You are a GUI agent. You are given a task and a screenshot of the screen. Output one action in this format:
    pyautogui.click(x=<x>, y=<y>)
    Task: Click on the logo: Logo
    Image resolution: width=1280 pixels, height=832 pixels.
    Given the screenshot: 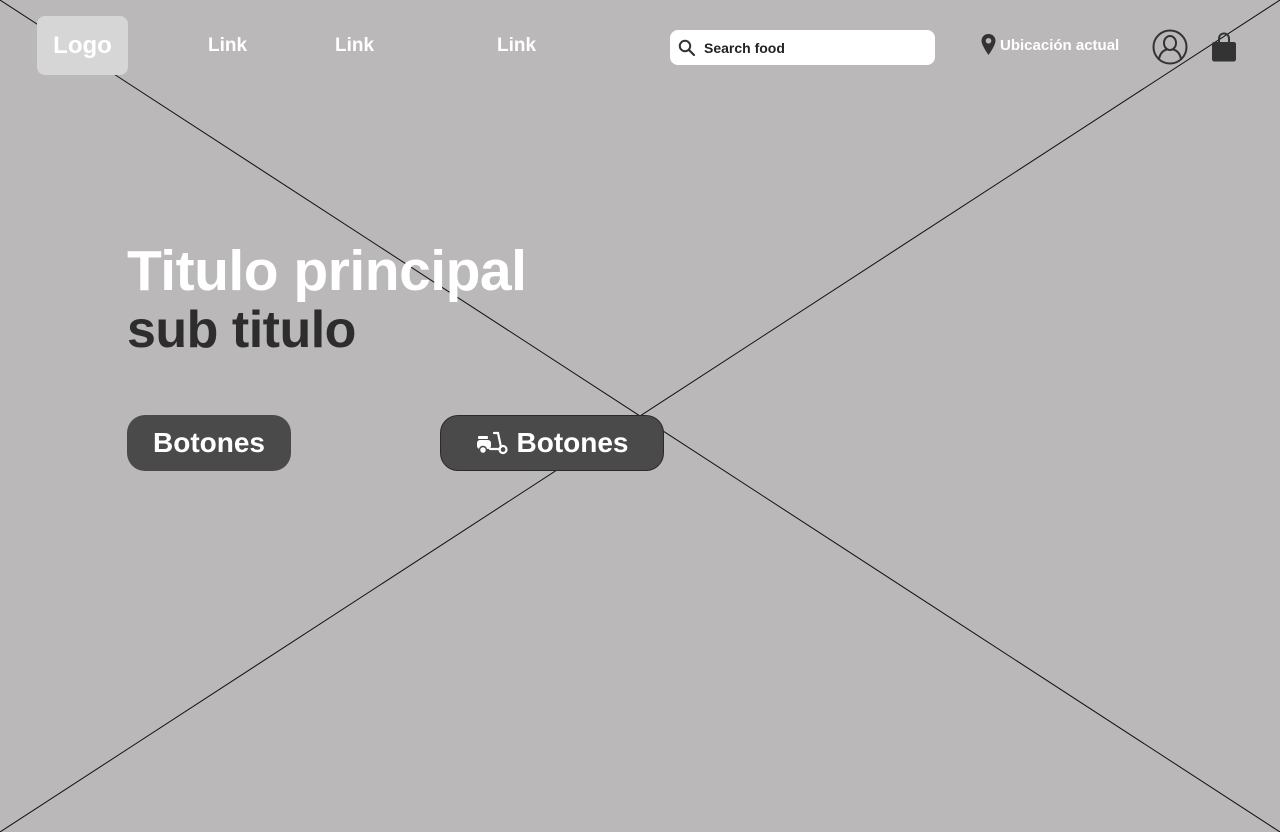 What is the action you would take?
    pyautogui.click(x=82, y=45)
    